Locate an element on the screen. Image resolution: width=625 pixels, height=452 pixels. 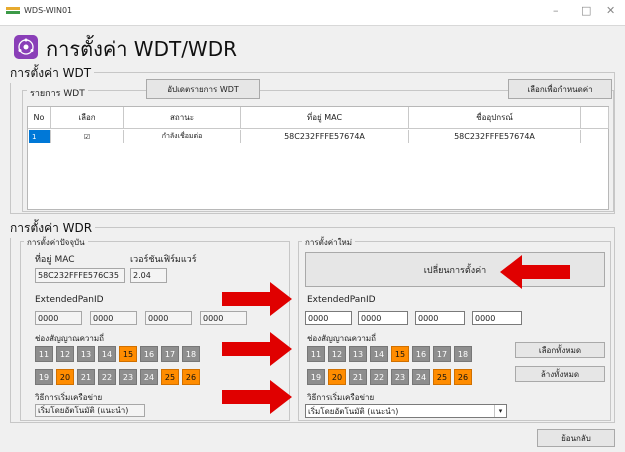
new-channel-26: 26 is located at coordinates (463, 377).